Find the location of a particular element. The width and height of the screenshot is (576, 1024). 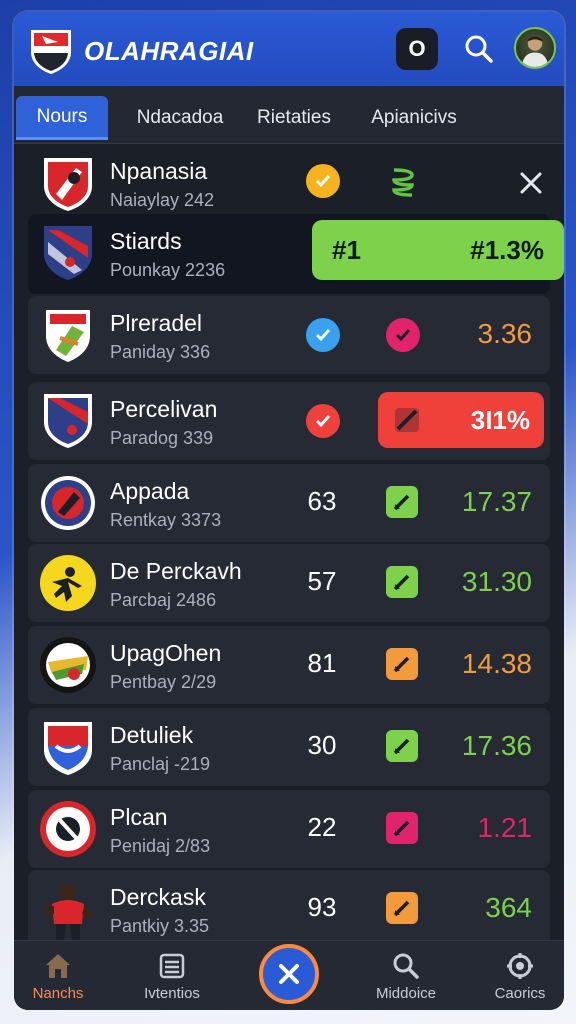

nav-item-middoice: Middoice is located at coordinates (406, 976).